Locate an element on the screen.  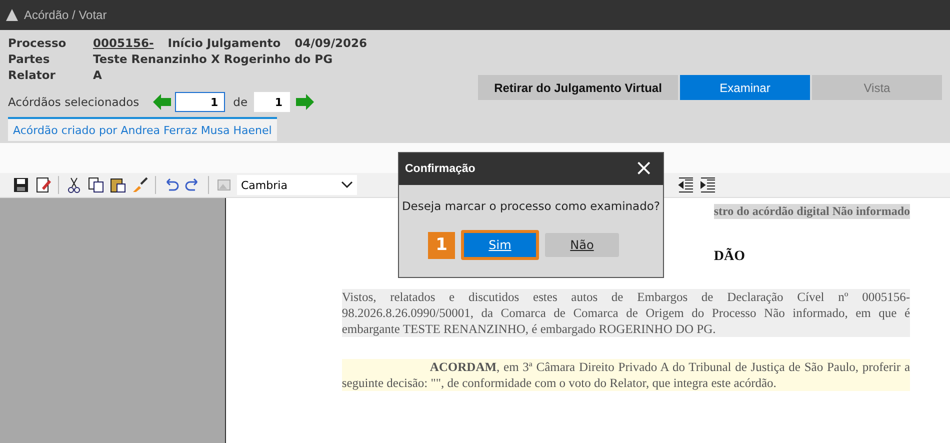
font-select: Cambria is located at coordinates (297, 185).